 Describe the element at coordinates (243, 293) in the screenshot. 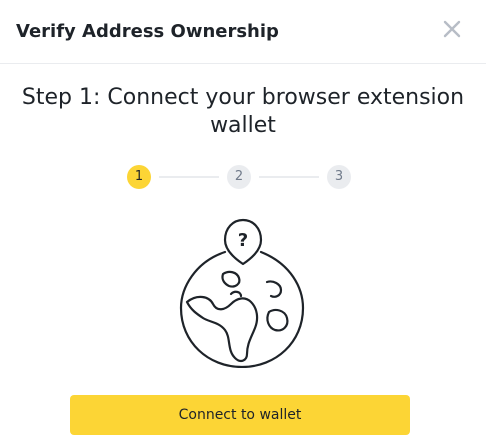

I see `globe-question-icon: ?` at that location.